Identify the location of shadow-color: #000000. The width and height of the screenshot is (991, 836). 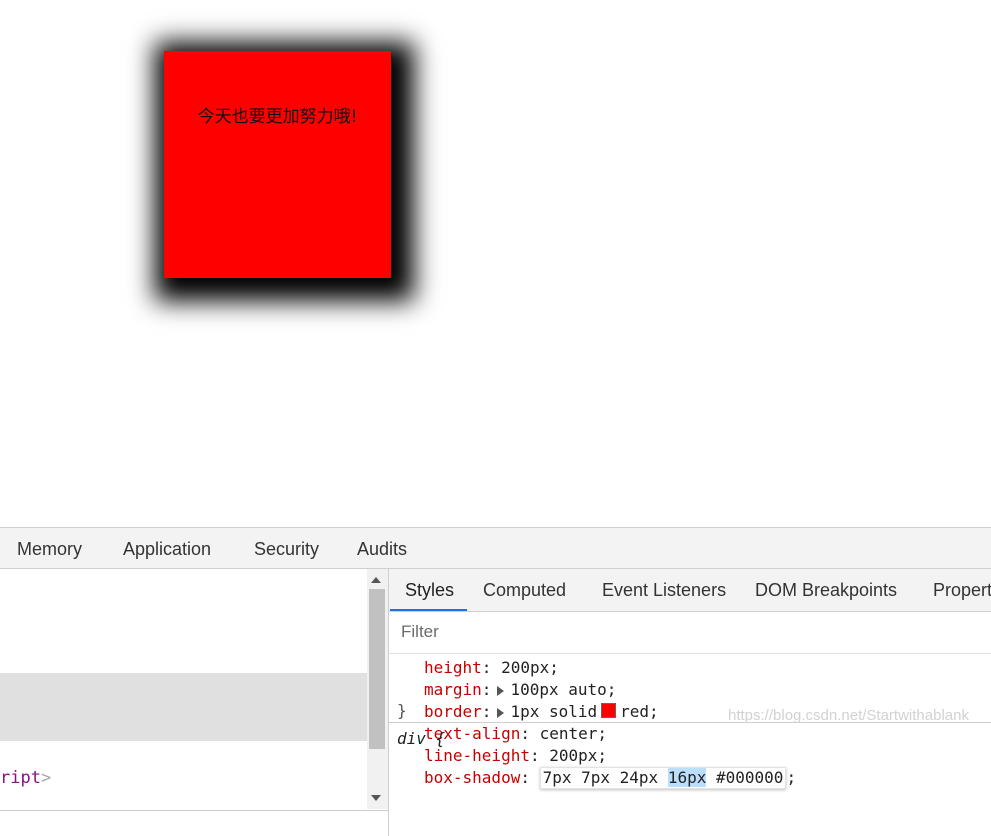
(750, 777).